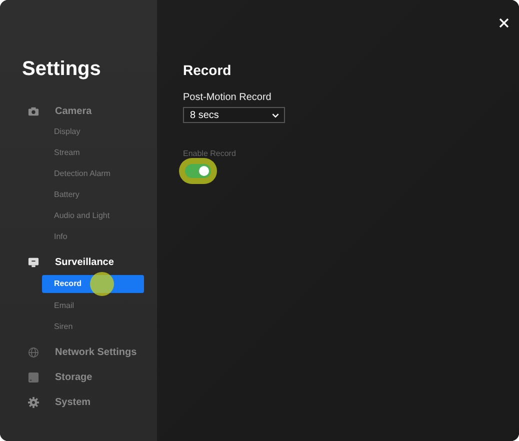 The image size is (519, 441). What do you see at coordinates (275, 115) in the screenshot?
I see `chevron-icon` at bounding box center [275, 115].